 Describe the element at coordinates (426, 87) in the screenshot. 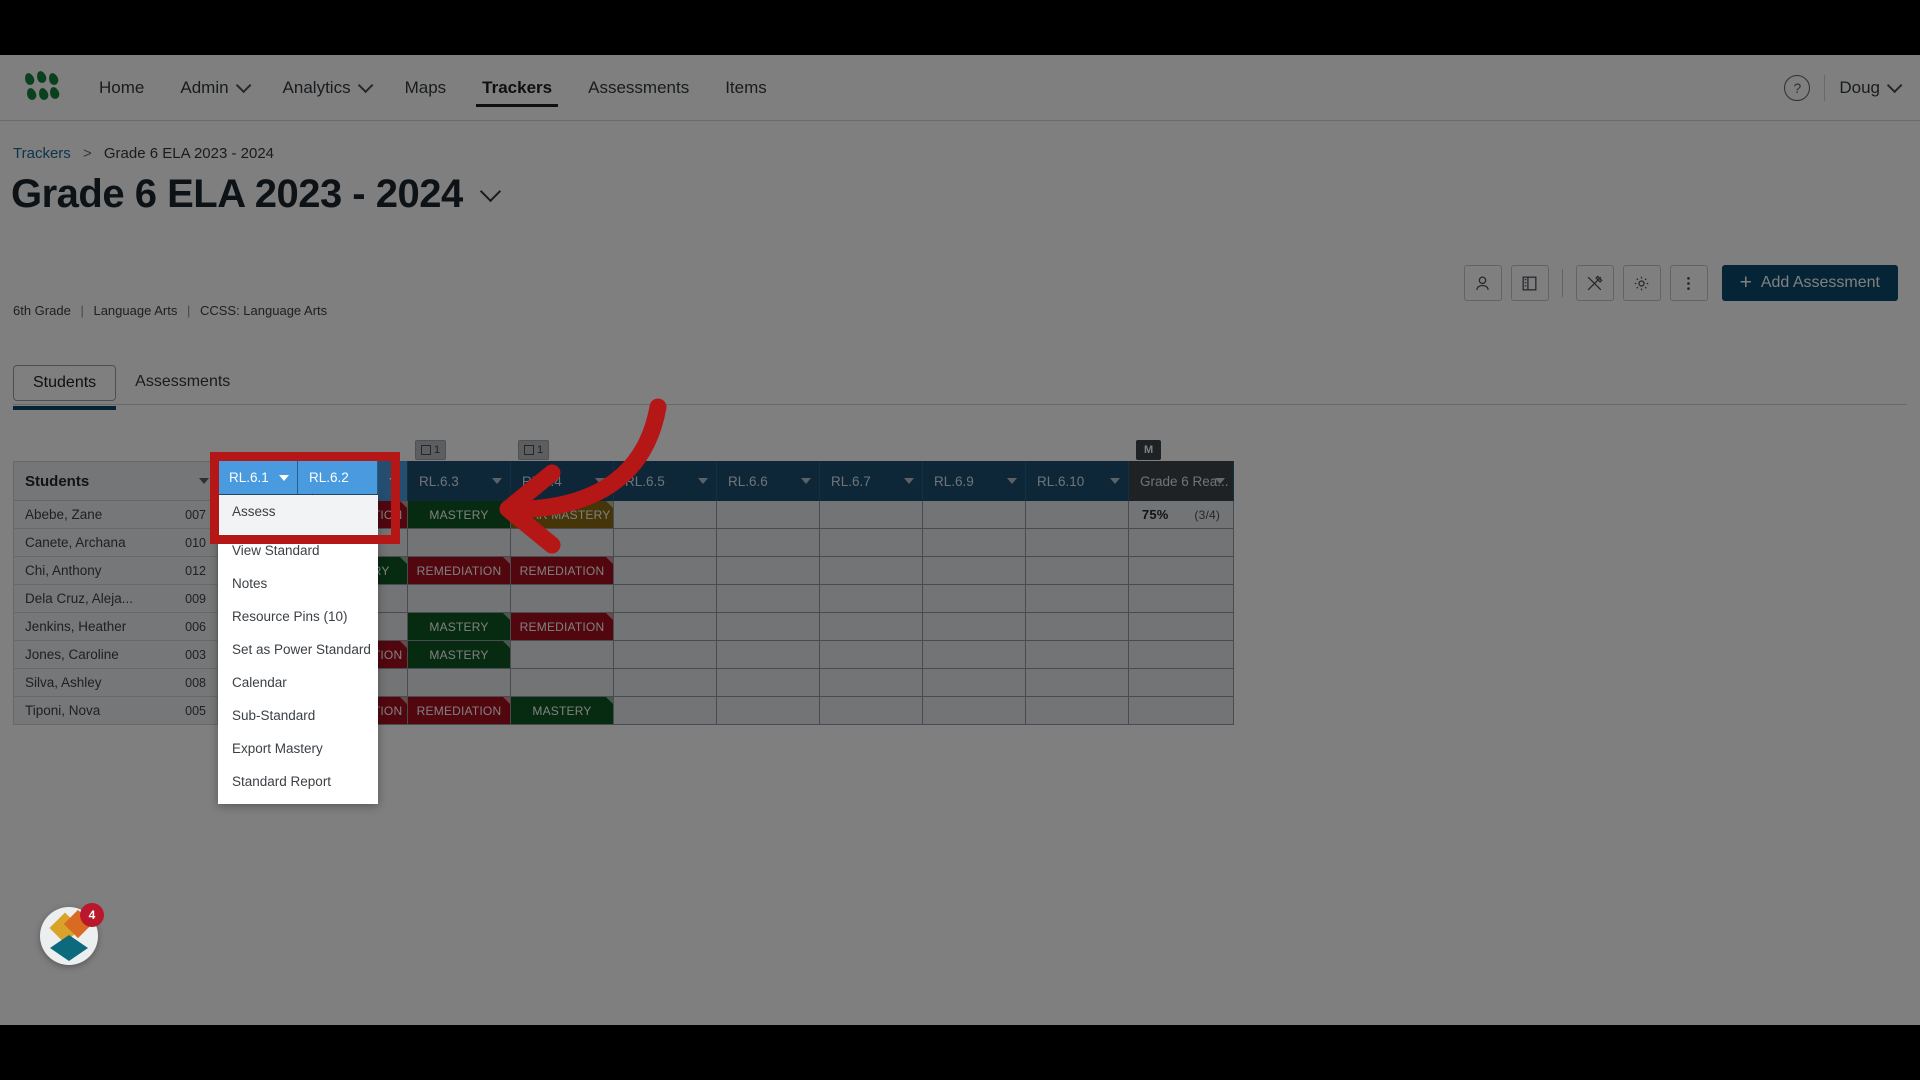

I see `nav-item-maps: Maps` at that location.